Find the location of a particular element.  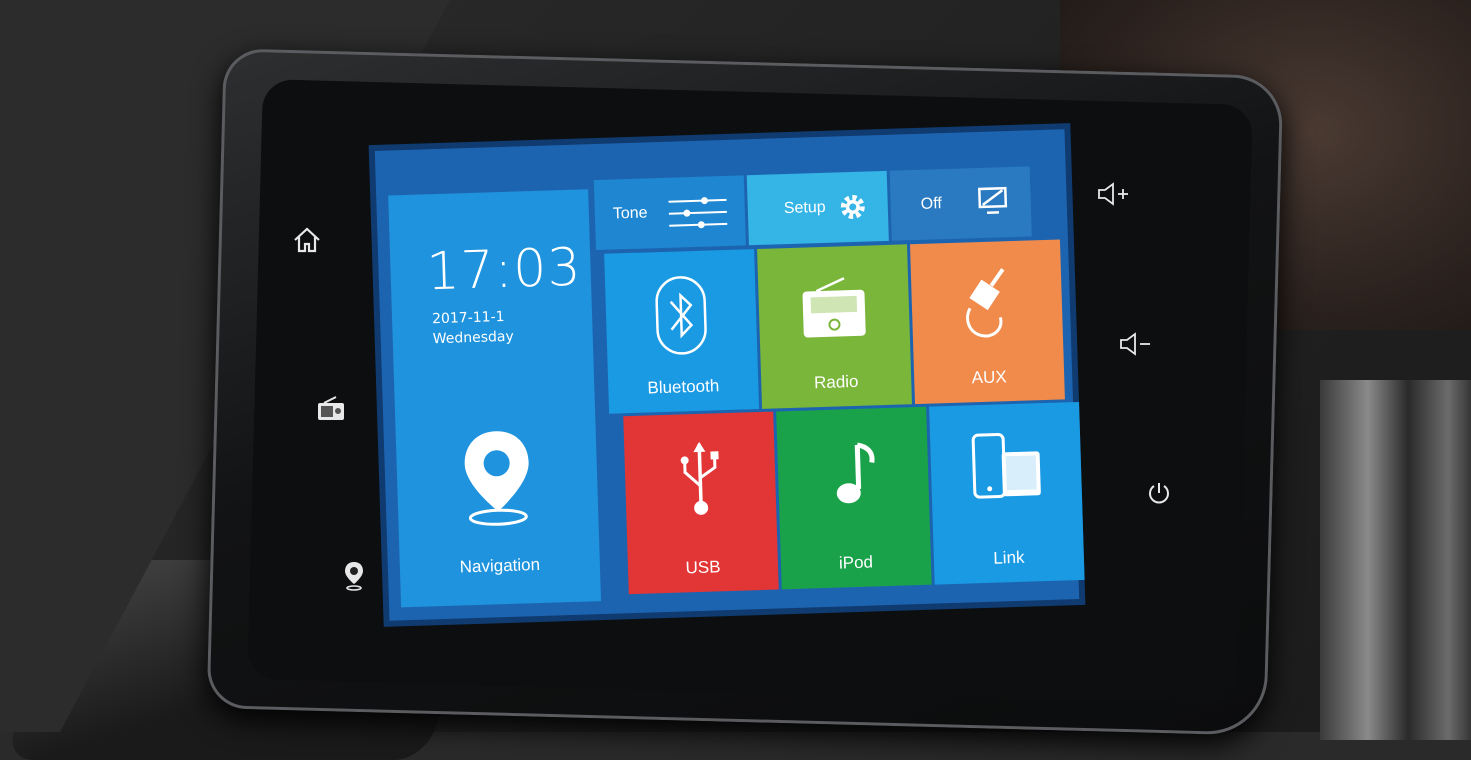

map-pin-icon is located at coordinates (497, 477).